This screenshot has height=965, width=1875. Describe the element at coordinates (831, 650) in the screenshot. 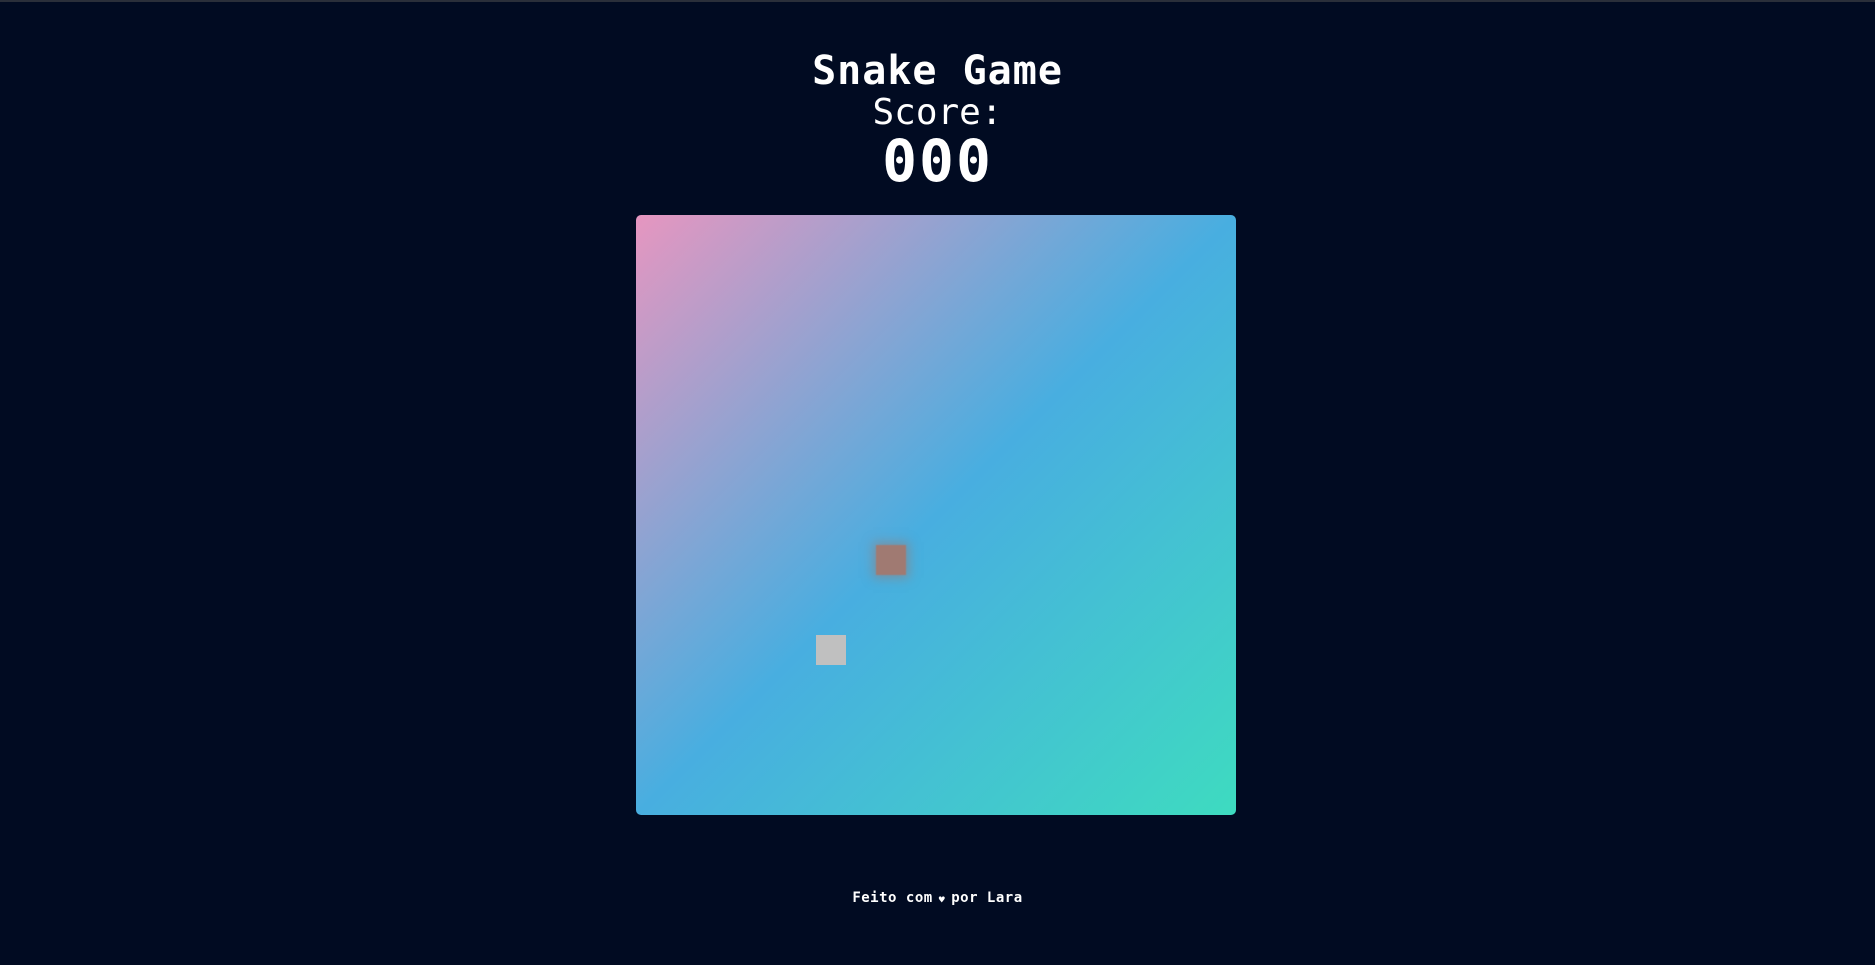

I see `snake-head` at that location.